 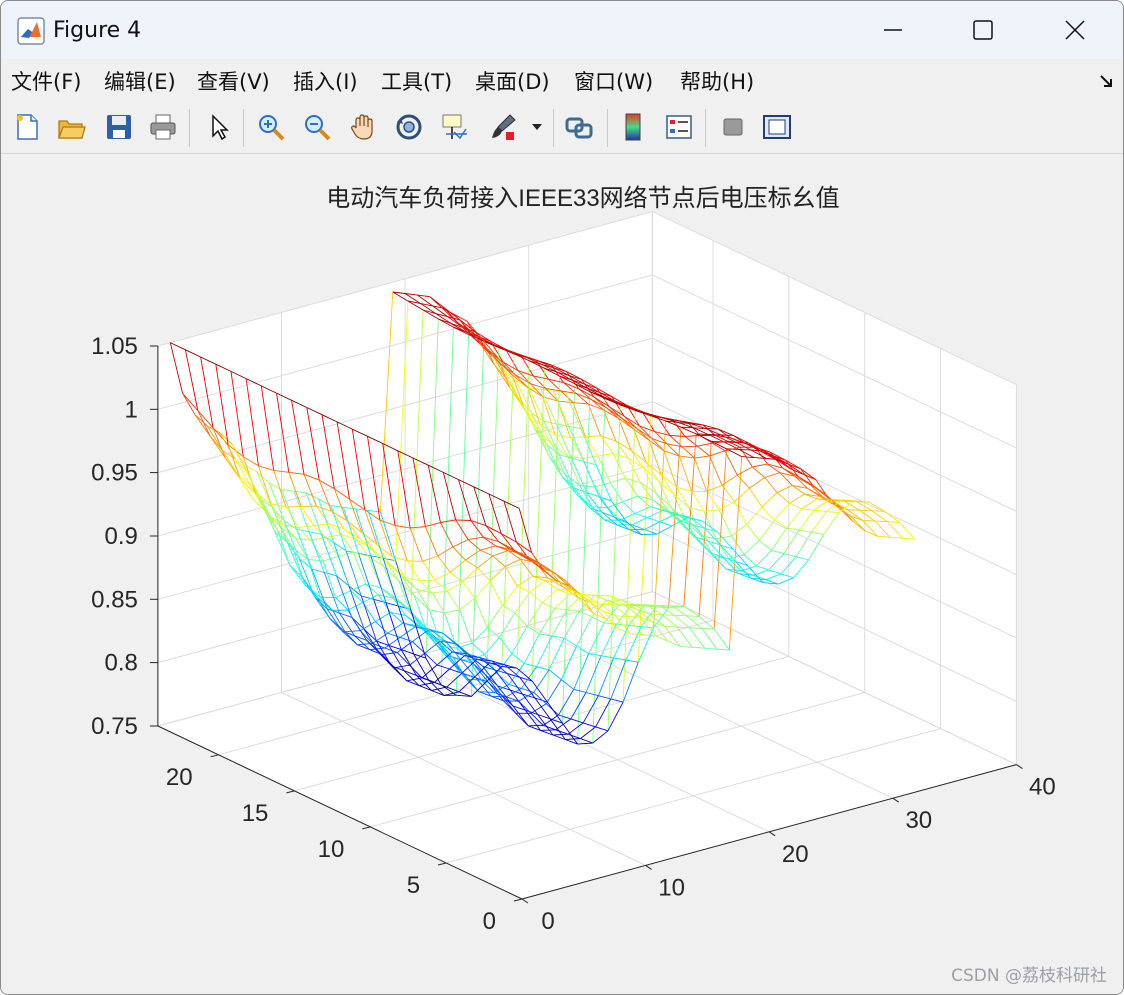 I want to click on menu-file: 文件(F), so click(x=46, y=81).